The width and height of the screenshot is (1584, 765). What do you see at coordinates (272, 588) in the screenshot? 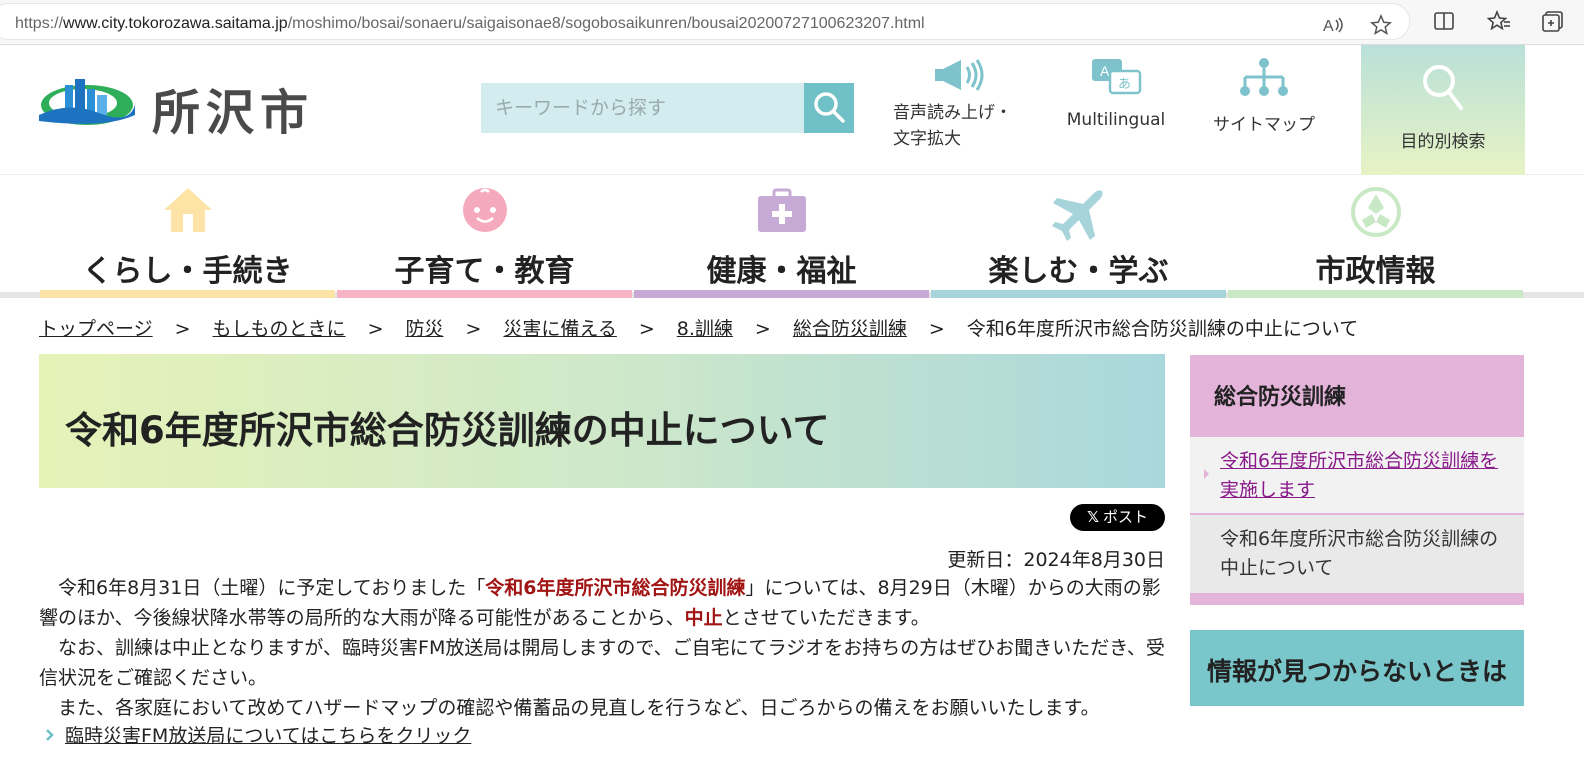
I see `p1-text-a: 令和6年8月31日（土曜）に予定しておりました「` at bounding box center [272, 588].